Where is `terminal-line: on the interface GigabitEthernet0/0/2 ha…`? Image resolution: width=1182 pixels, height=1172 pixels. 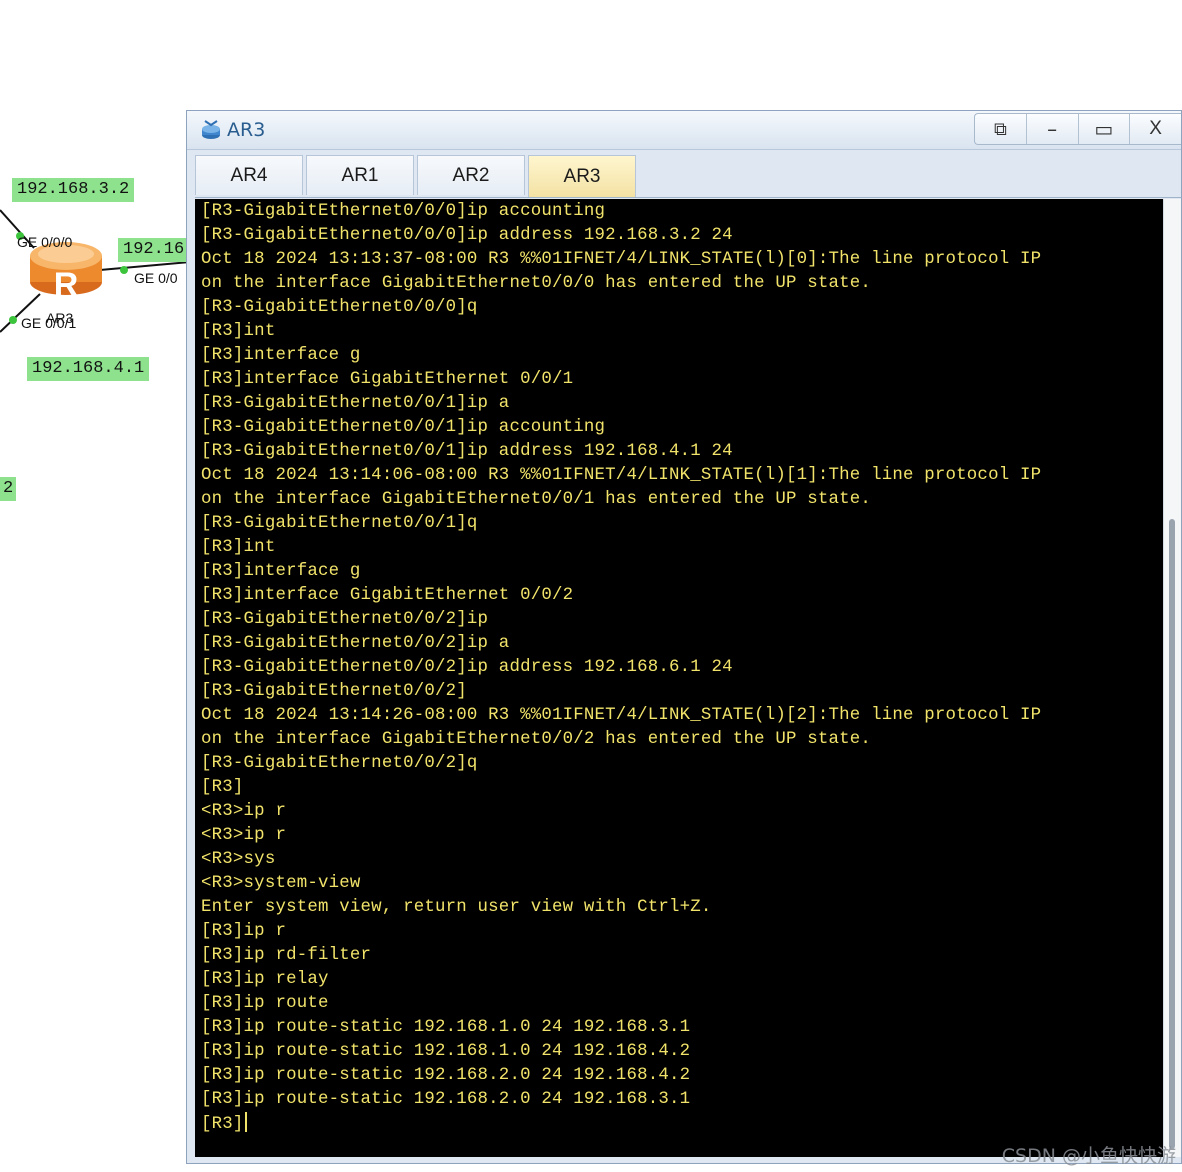 terminal-line: on the interface GigabitEthernet0/0/2 ha… is located at coordinates (536, 739).